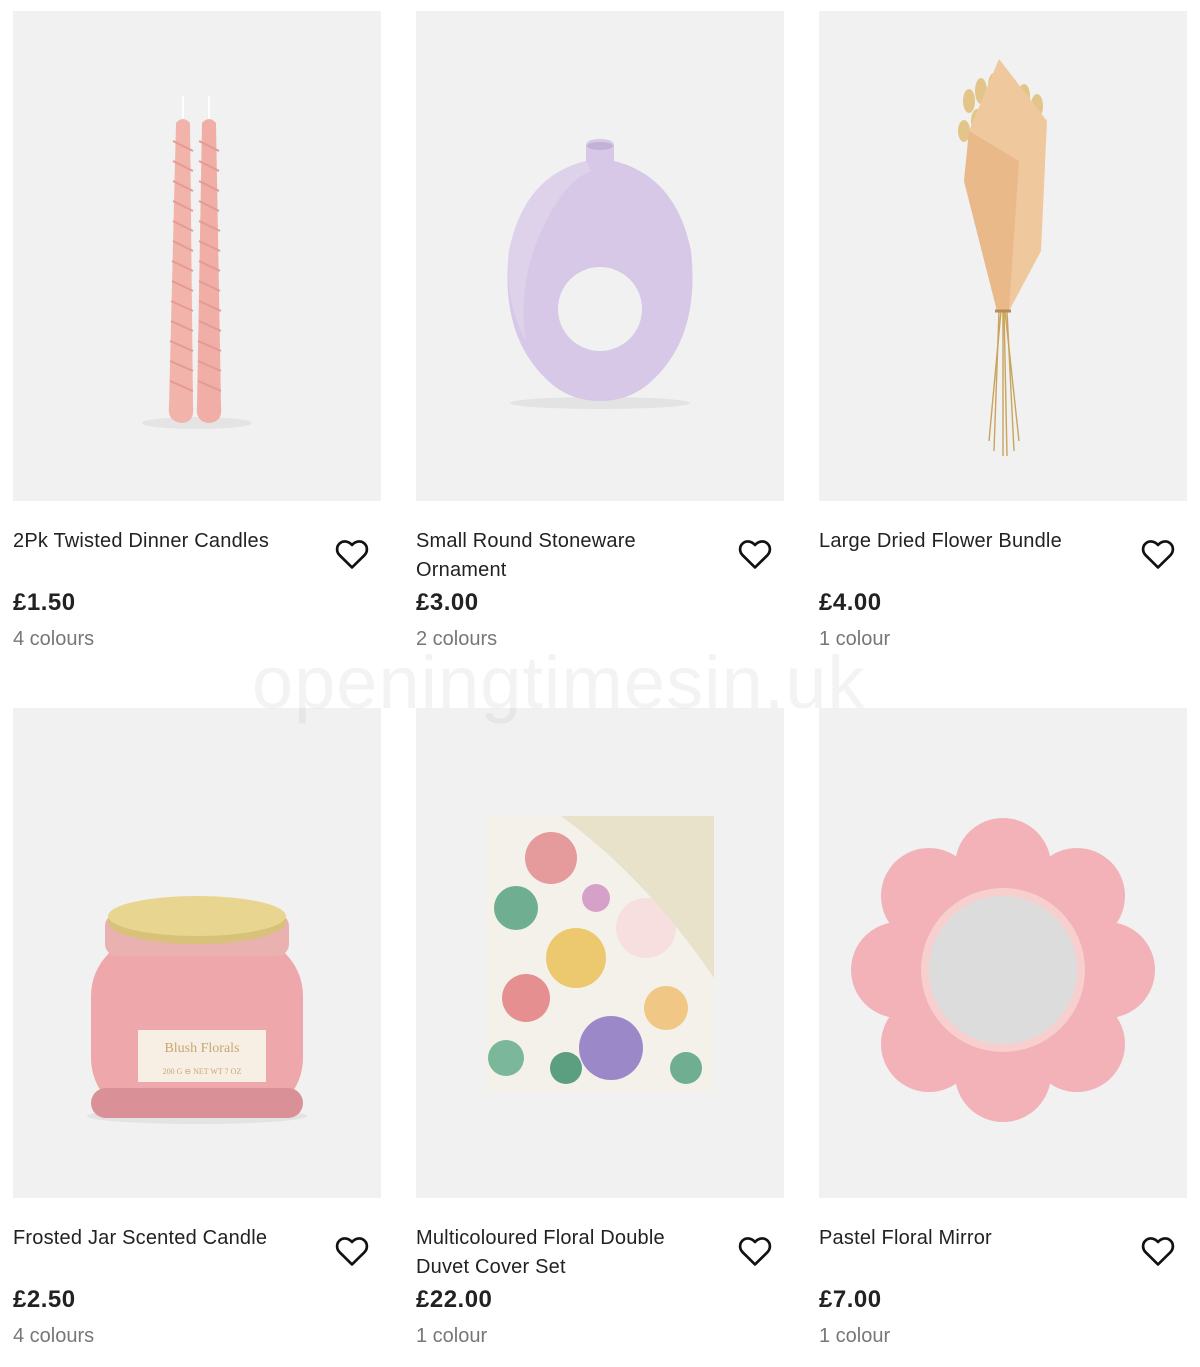  What do you see at coordinates (163, 1238) in the screenshot?
I see `product-name: Frosted Jar Scented Candle` at bounding box center [163, 1238].